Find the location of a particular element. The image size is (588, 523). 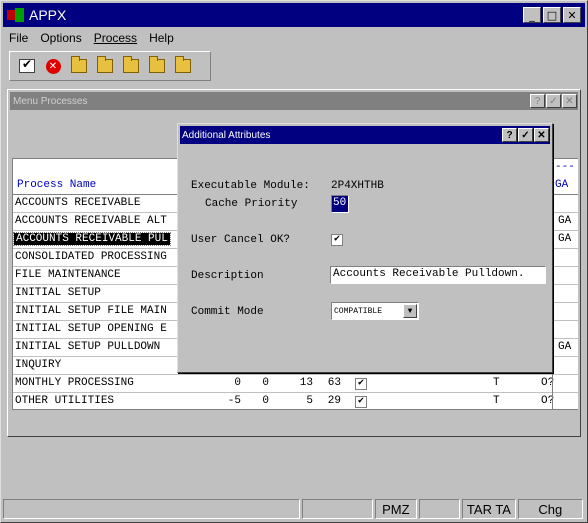

user-cancel-checkbox: ✔ is located at coordinates (337, 240).